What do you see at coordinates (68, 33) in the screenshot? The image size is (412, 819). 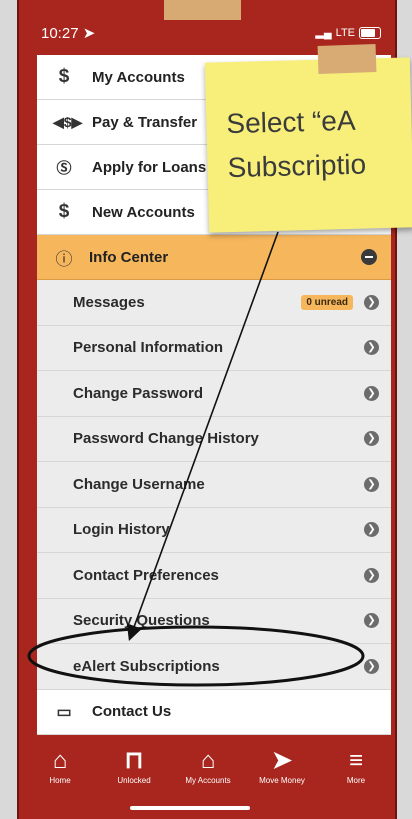 I see `status-time: 10:27 ➤` at bounding box center [68, 33].